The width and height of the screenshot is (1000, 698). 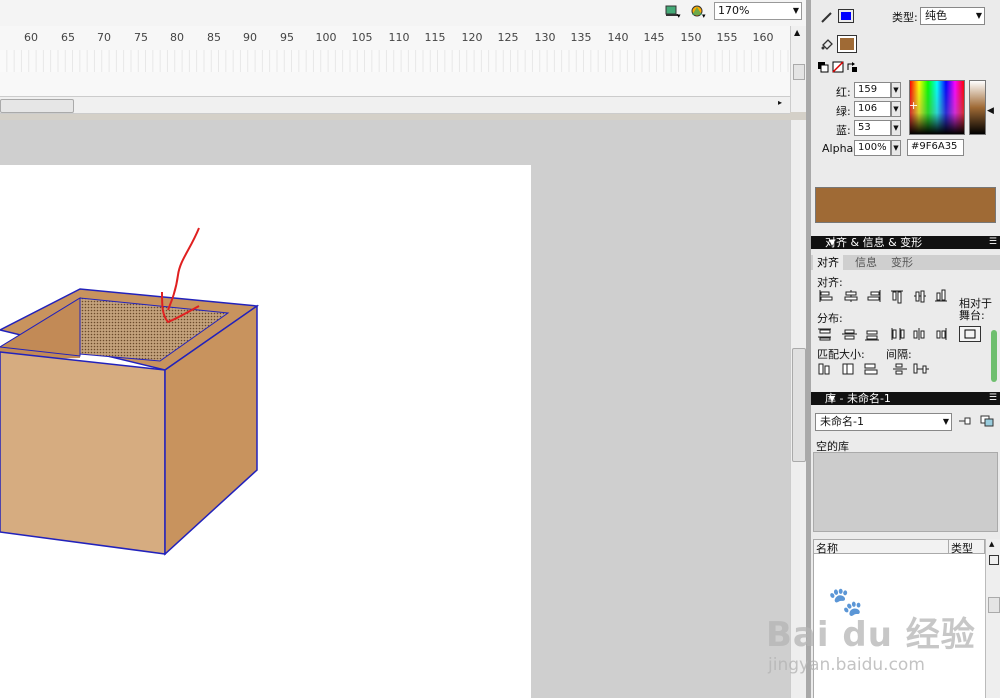 I want to click on timeline-vscrollbar: ▲, so click(x=798, y=69).